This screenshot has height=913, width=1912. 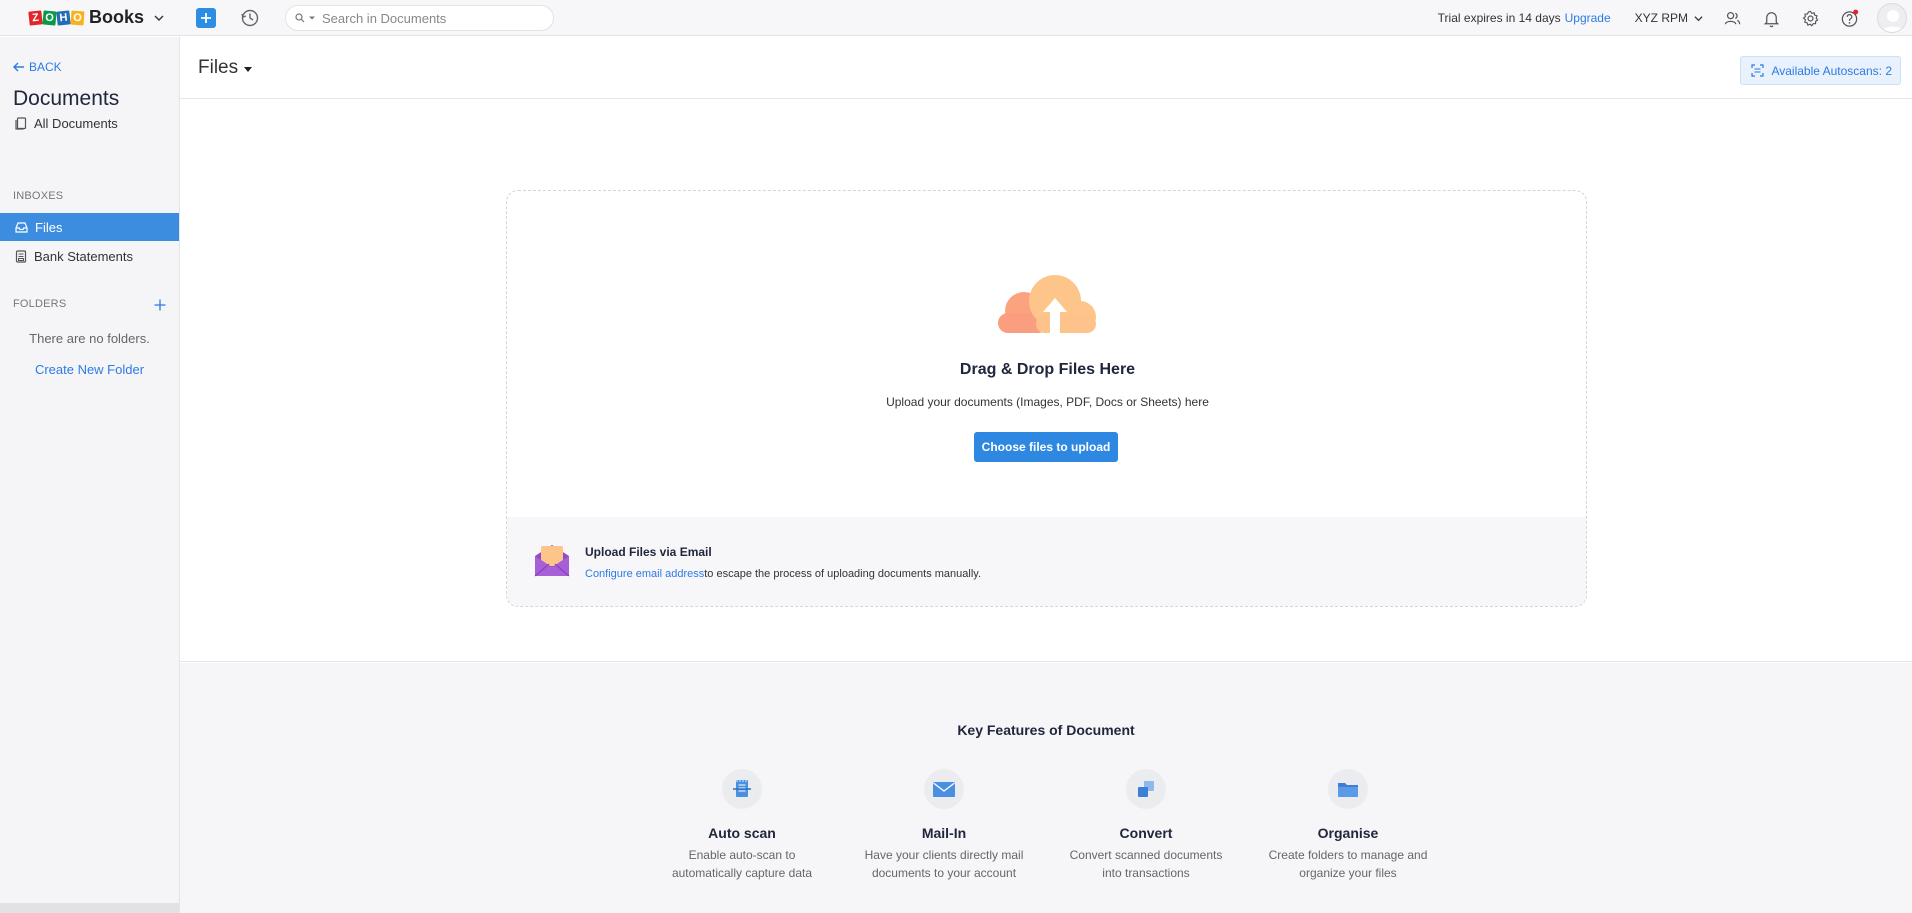 I want to click on top-right-actions: Trial expires in 14 days Upgrade XYZ RPM, so click(x=1675, y=18).